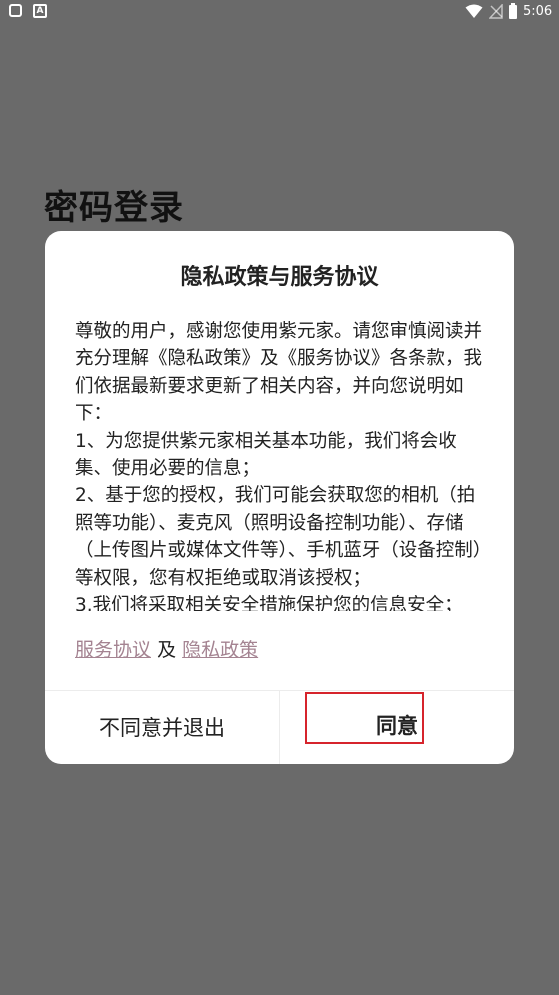  Describe the element at coordinates (513, 11) in the screenshot. I see `battery-icon` at that location.